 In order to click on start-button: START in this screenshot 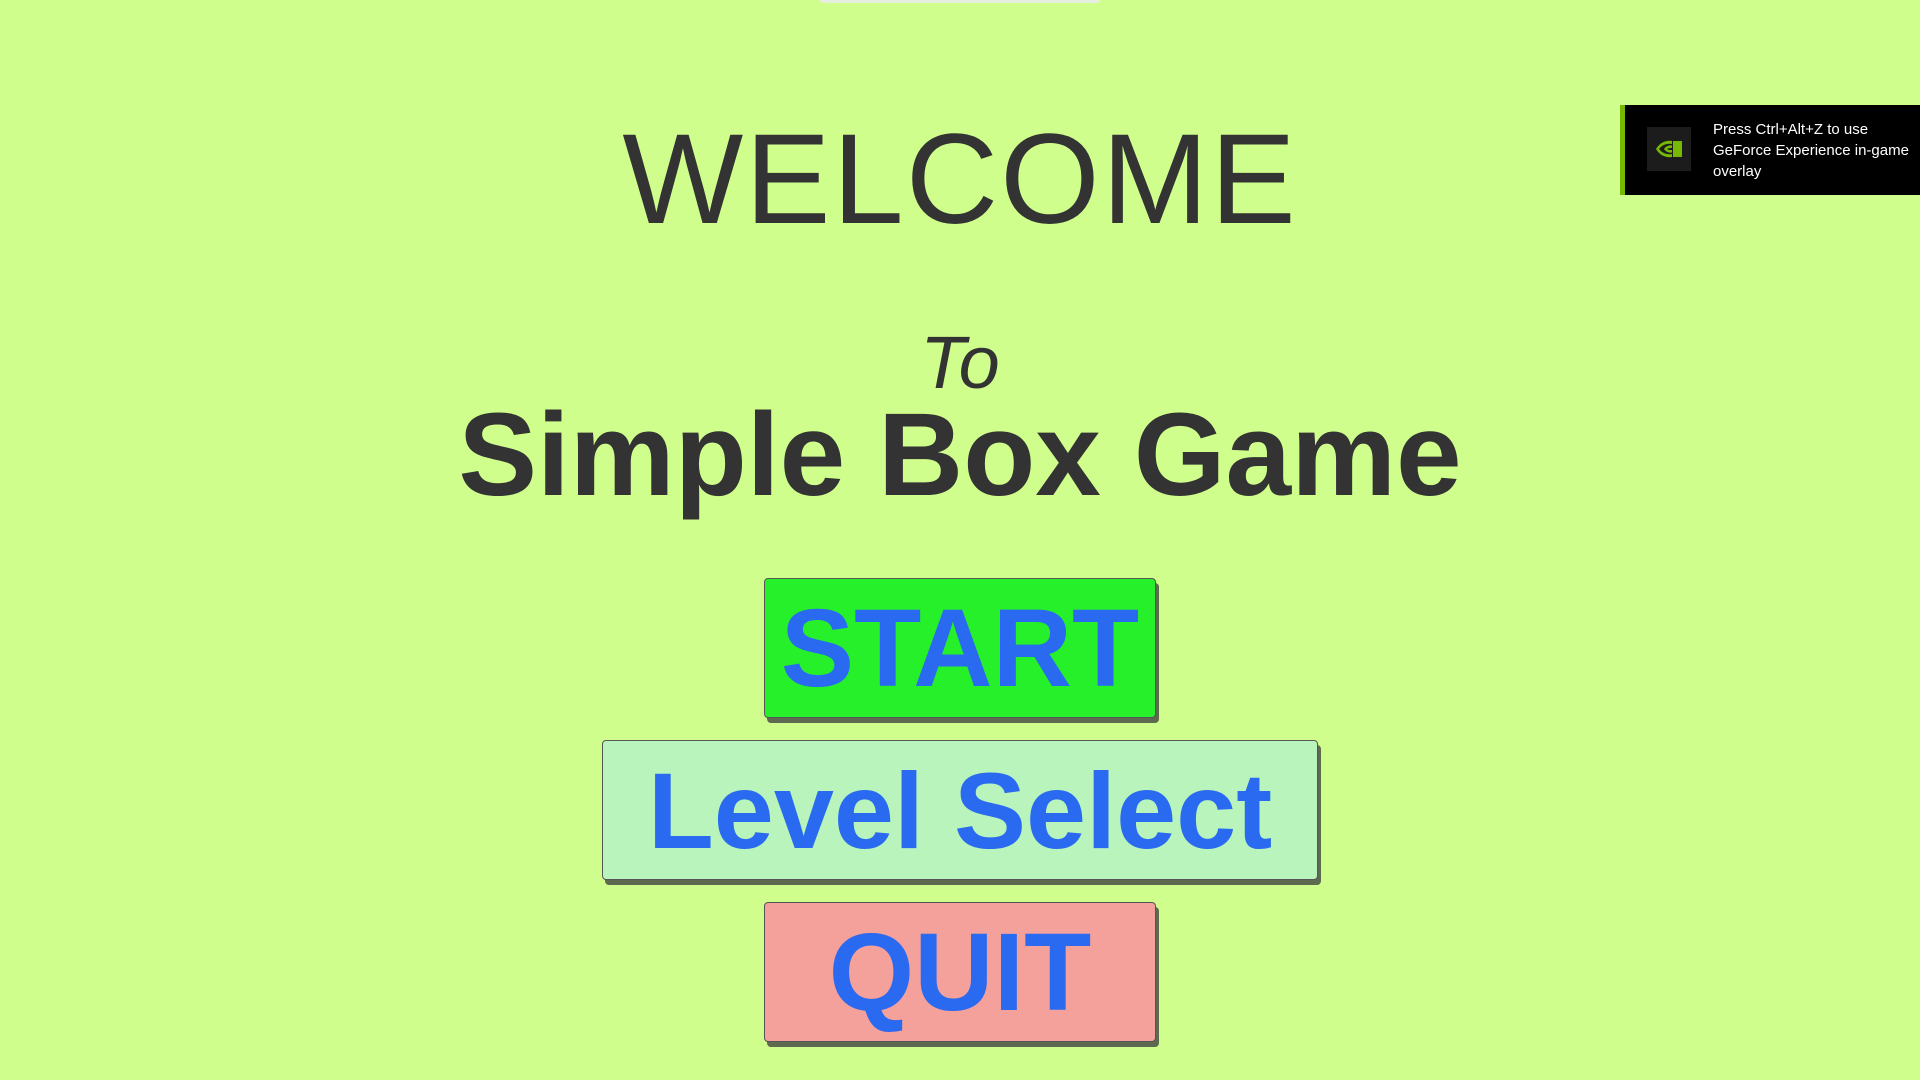, I will do `click(960, 648)`.